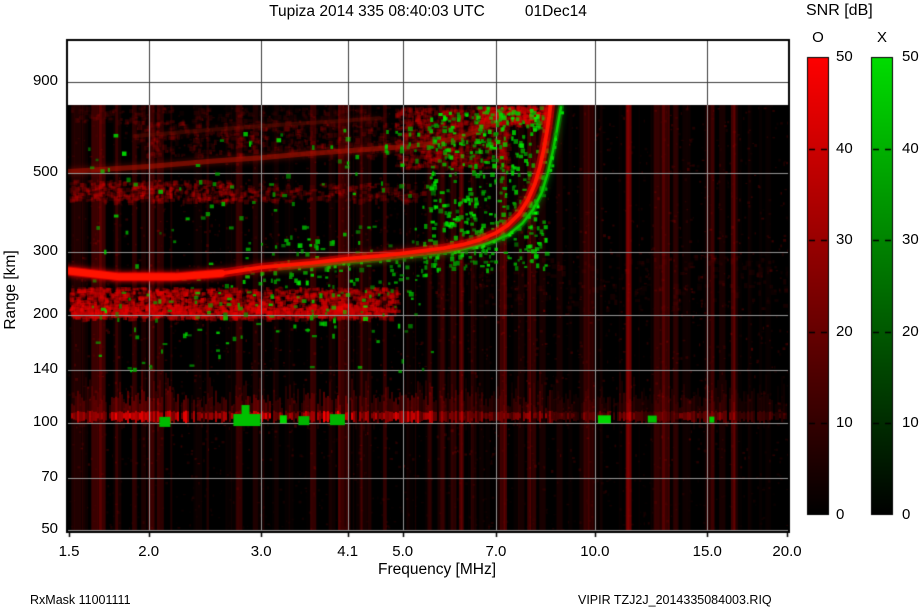 This screenshot has width=922, height=614. I want to click on filename-label: VIPIR TZJ2J_2014335084003.RIQ, so click(675, 600).